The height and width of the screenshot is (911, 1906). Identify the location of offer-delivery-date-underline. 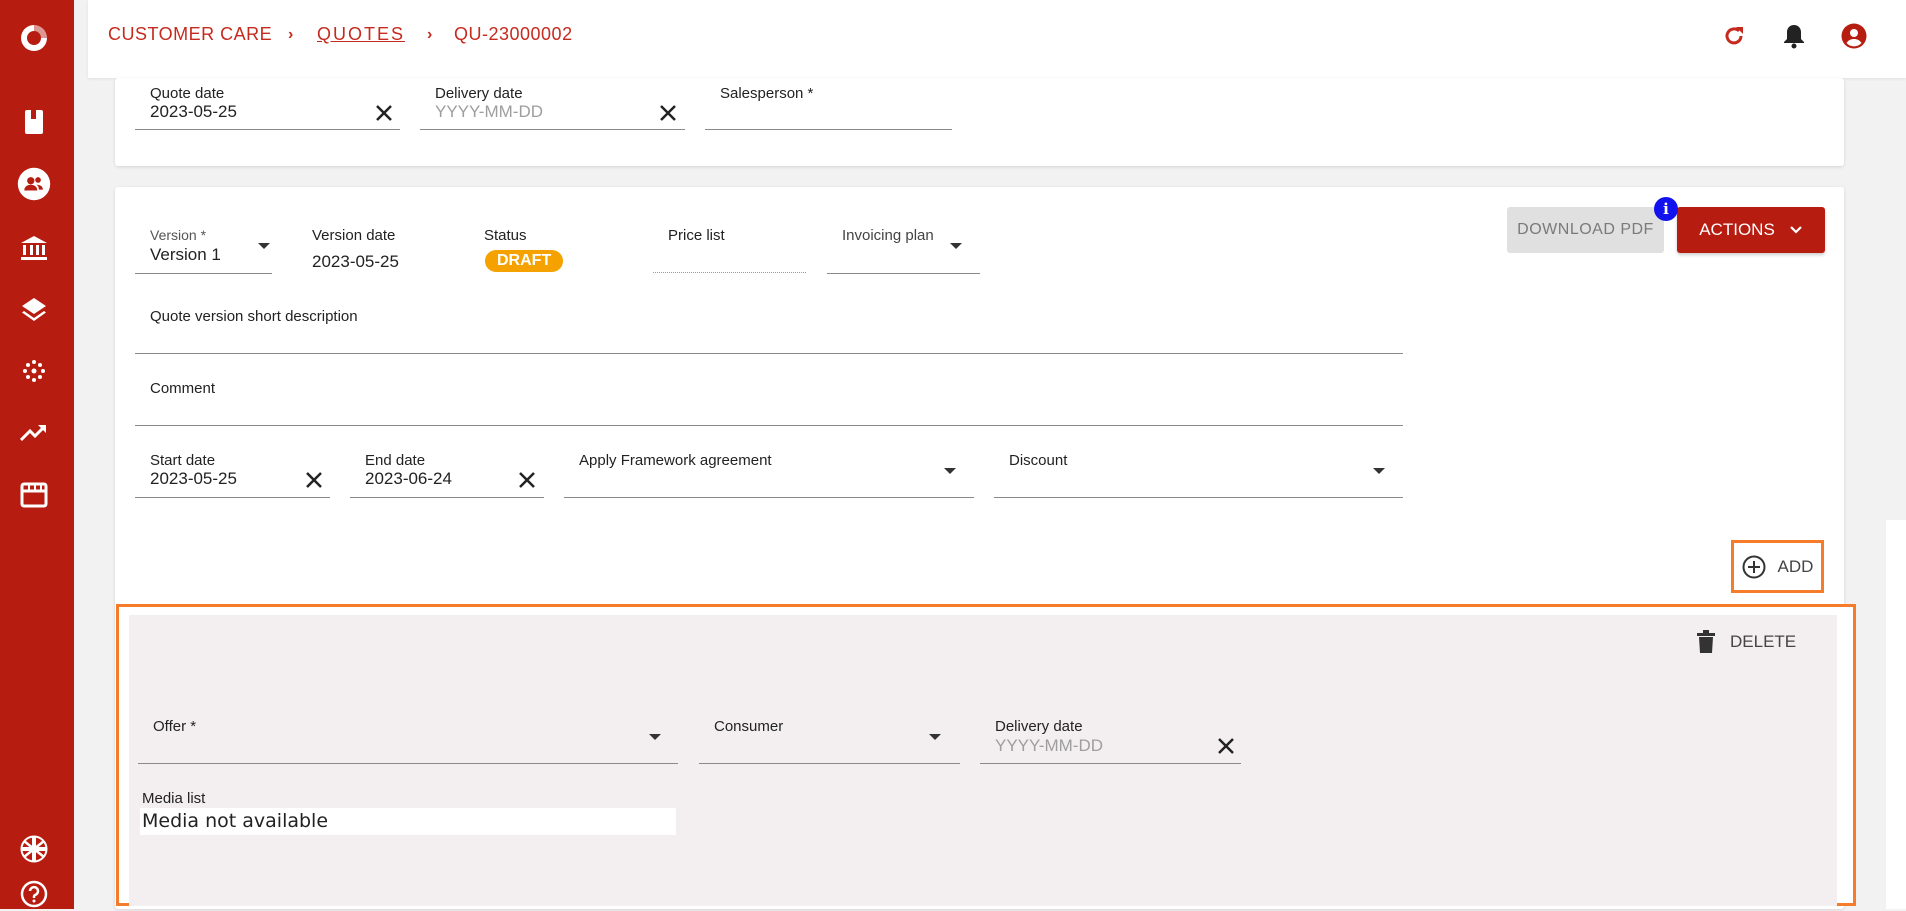
(1110, 763).